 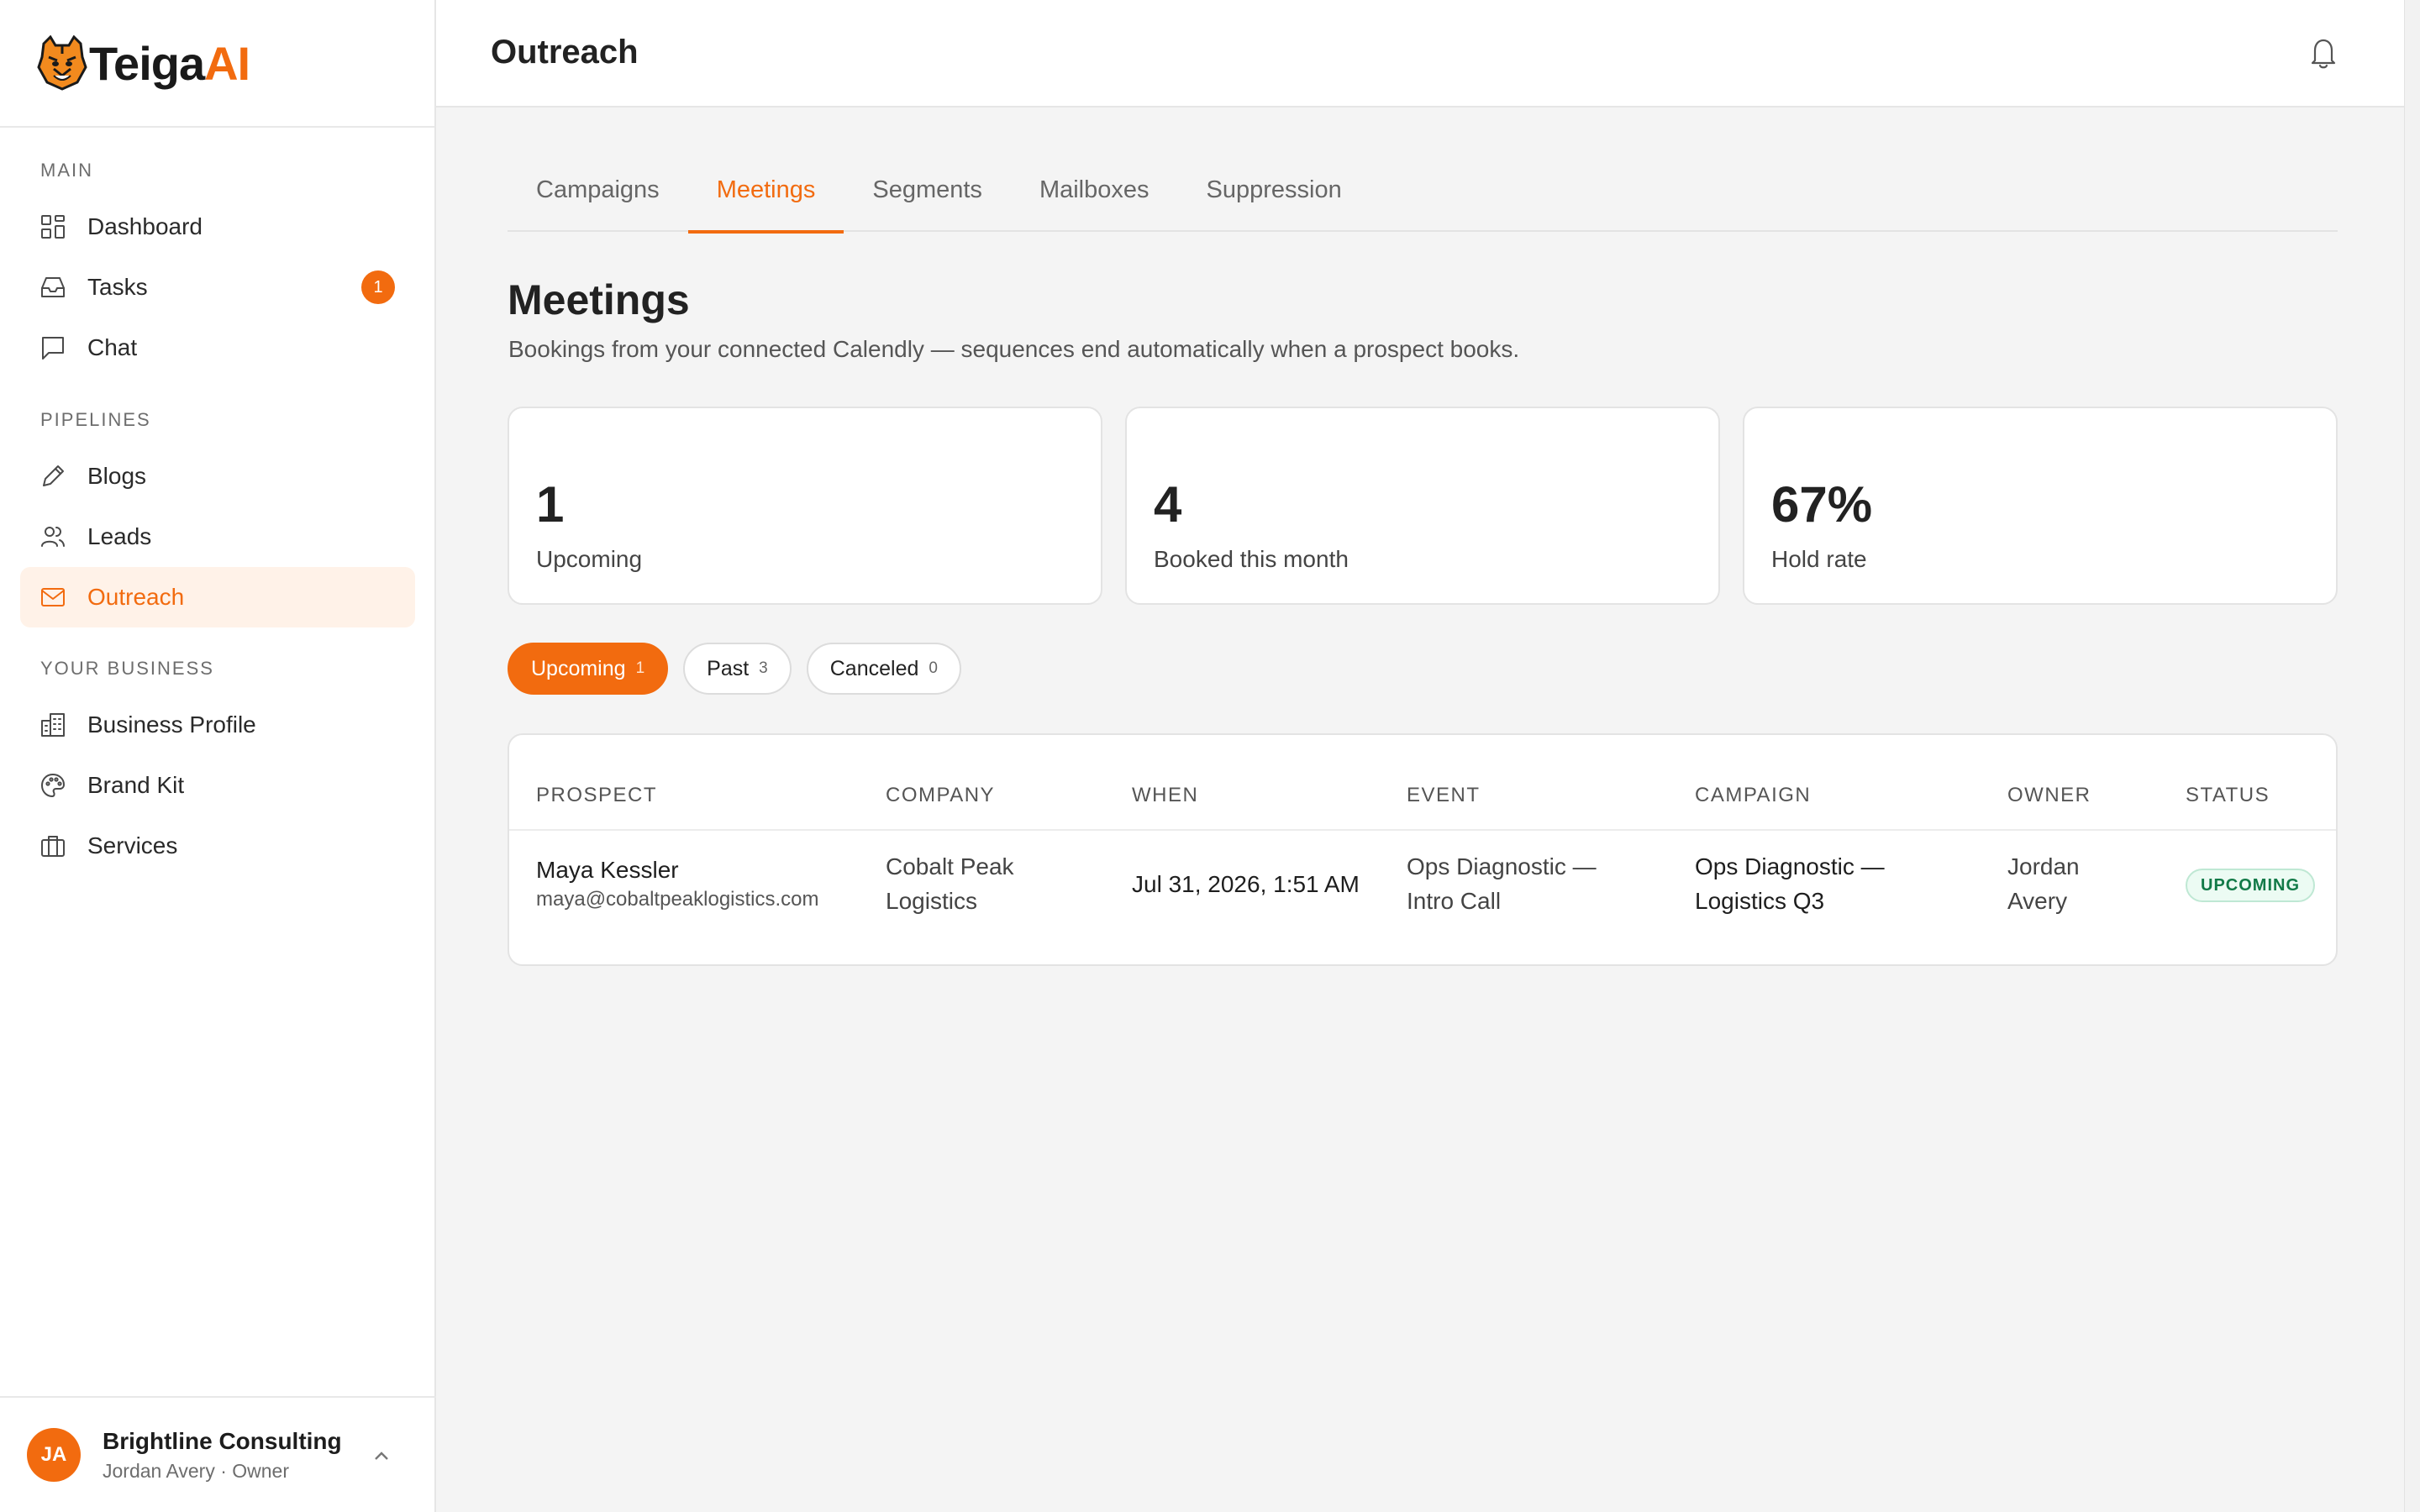 I want to click on filter-canceled: Canceled 0, so click(x=883, y=669).